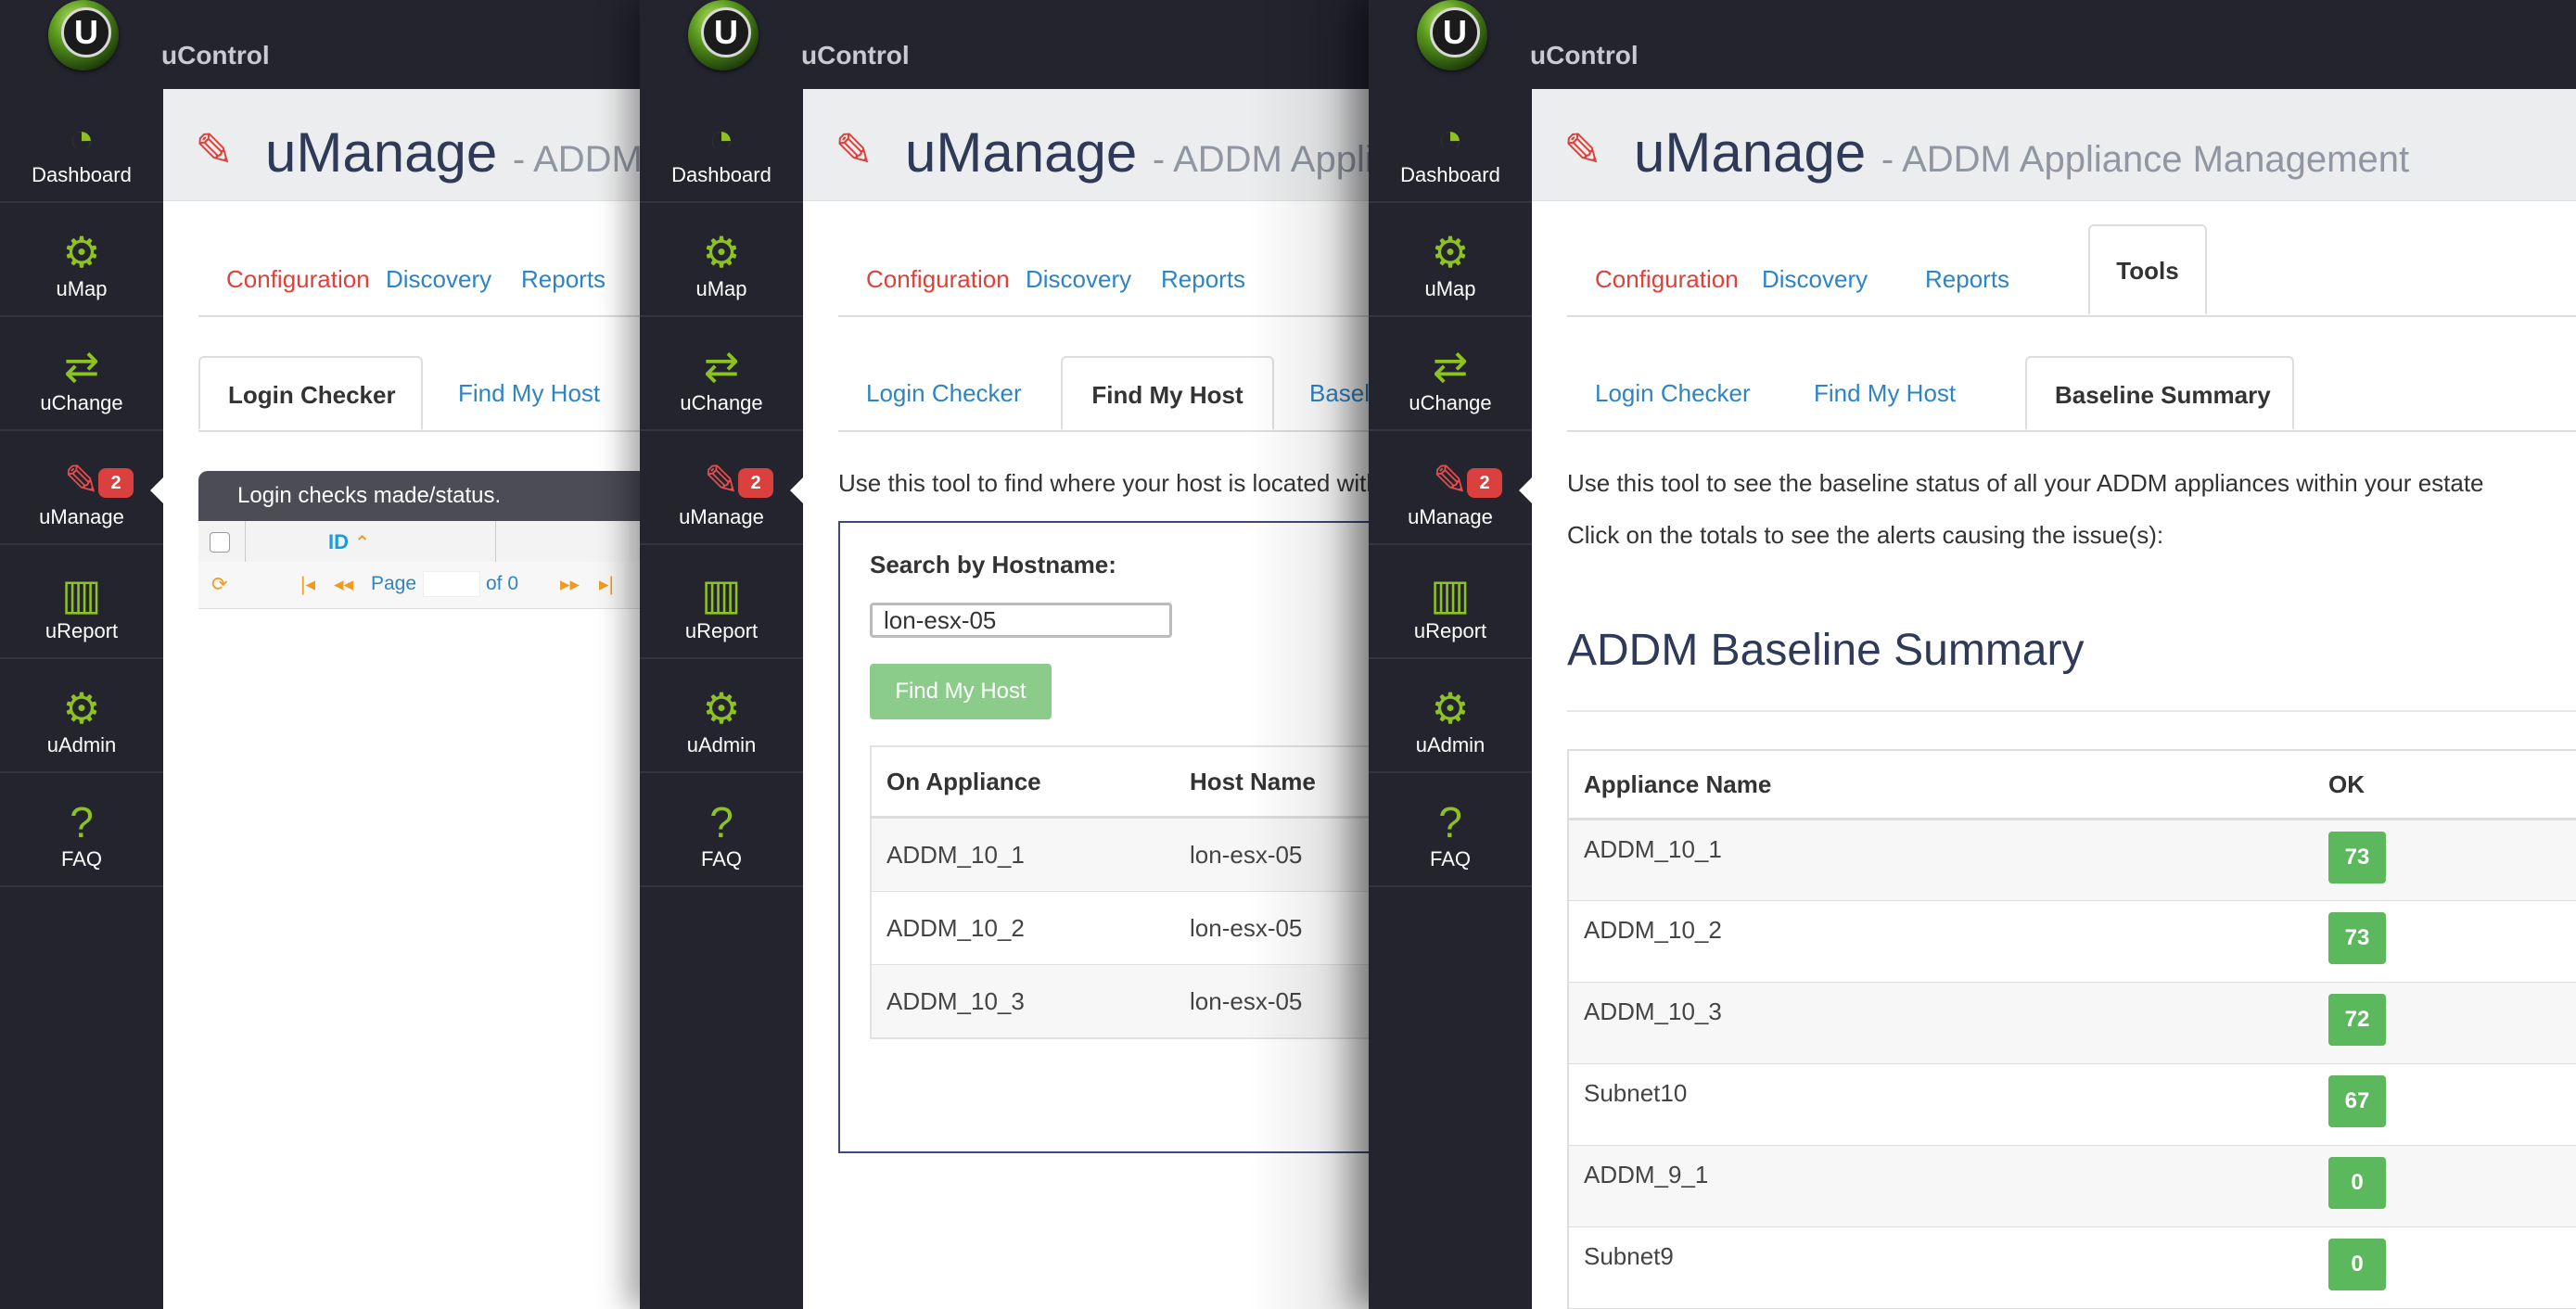  Describe the element at coordinates (722, 594) in the screenshot. I see `bar-chart-icon: ▥` at that location.